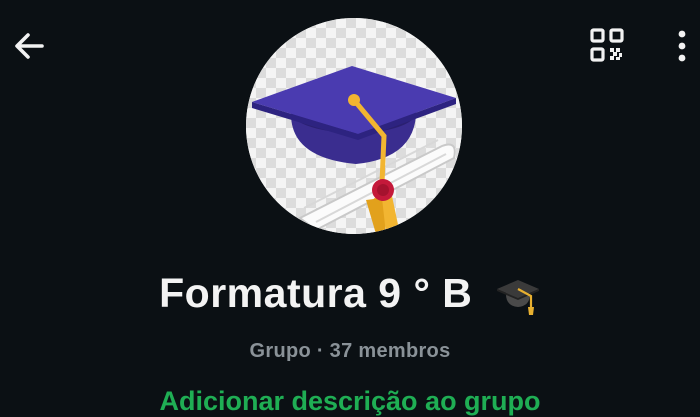  What do you see at coordinates (350, 351) in the screenshot?
I see `group-member-count: Grupo · 37 membros` at bounding box center [350, 351].